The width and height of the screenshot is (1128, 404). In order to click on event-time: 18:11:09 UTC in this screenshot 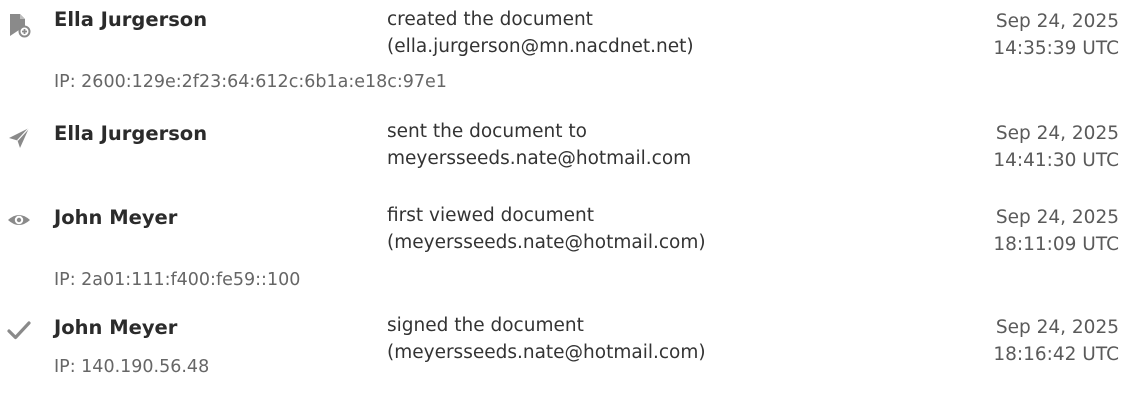, I will do `click(1056, 244)`.